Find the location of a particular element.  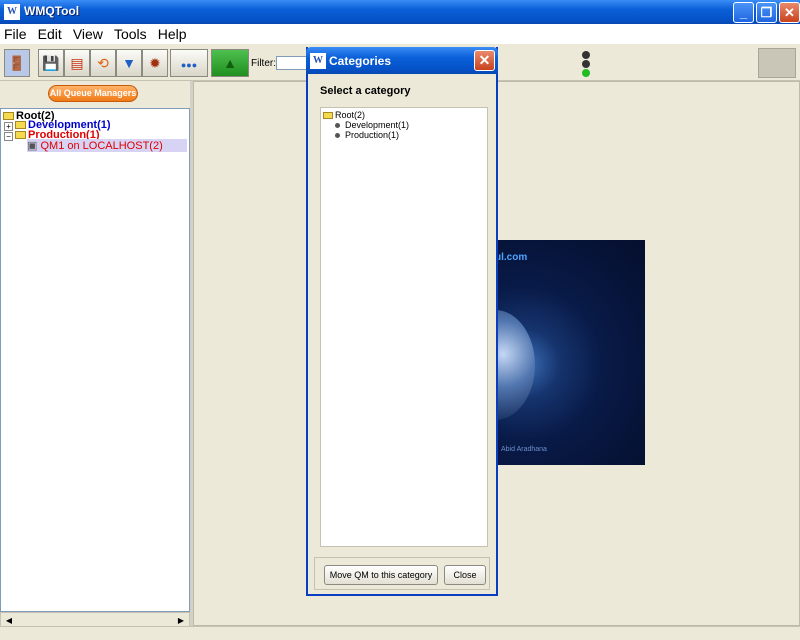

settings-icon: ✹ is located at coordinates (155, 63).